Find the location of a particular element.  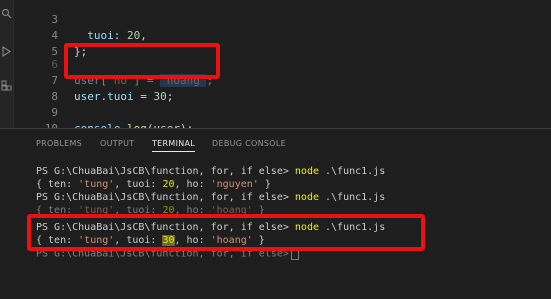

panel-tabs: PROBLEMS OUTPUT TERMINAL DEBUG CONSOLE is located at coordinates (275, 143).